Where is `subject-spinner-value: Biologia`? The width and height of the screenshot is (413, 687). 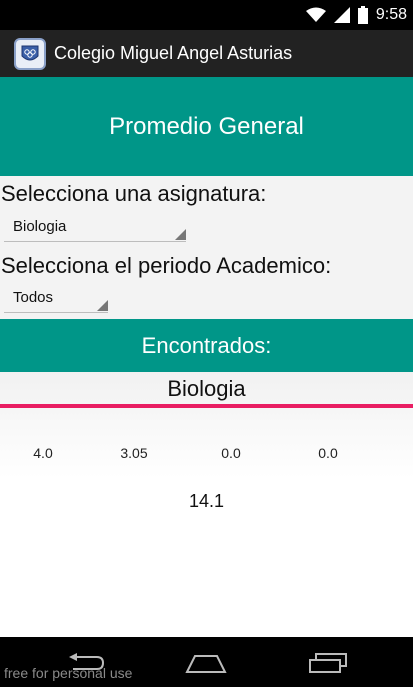 subject-spinner-value: Biologia is located at coordinates (40, 226).